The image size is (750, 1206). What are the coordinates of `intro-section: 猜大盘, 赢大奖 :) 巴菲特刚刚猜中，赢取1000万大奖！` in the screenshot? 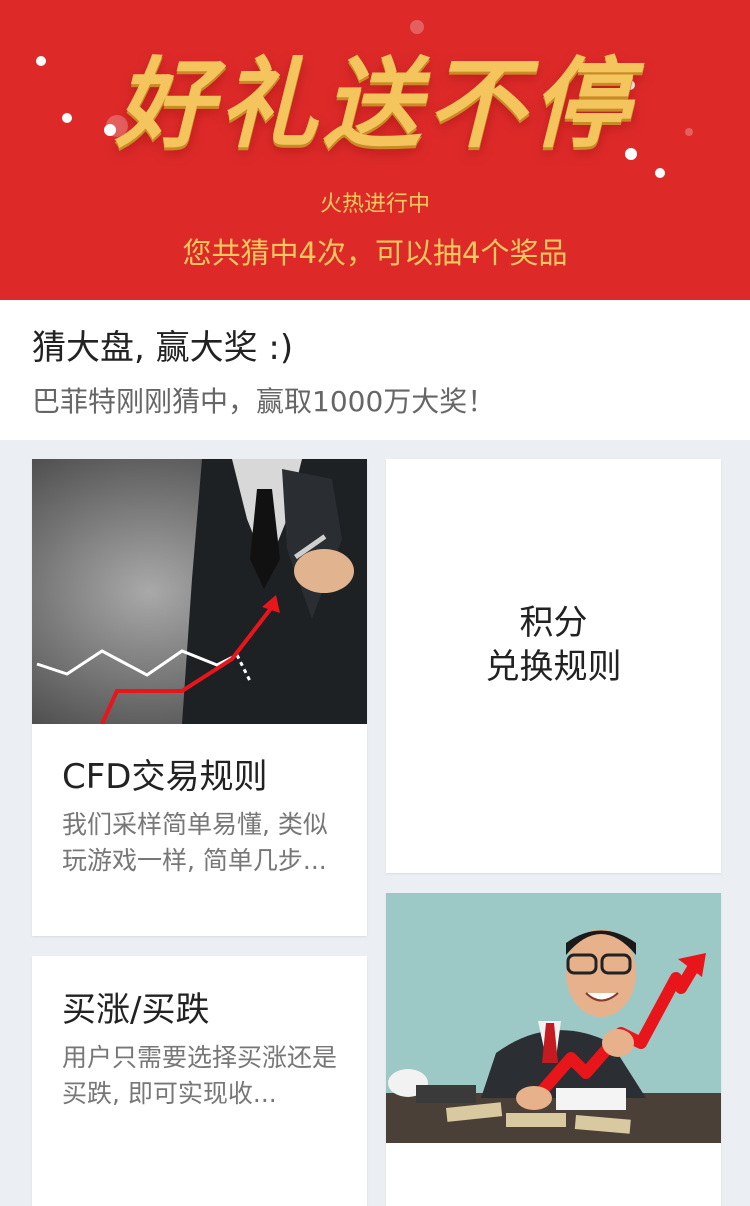 It's located at (375, 370).